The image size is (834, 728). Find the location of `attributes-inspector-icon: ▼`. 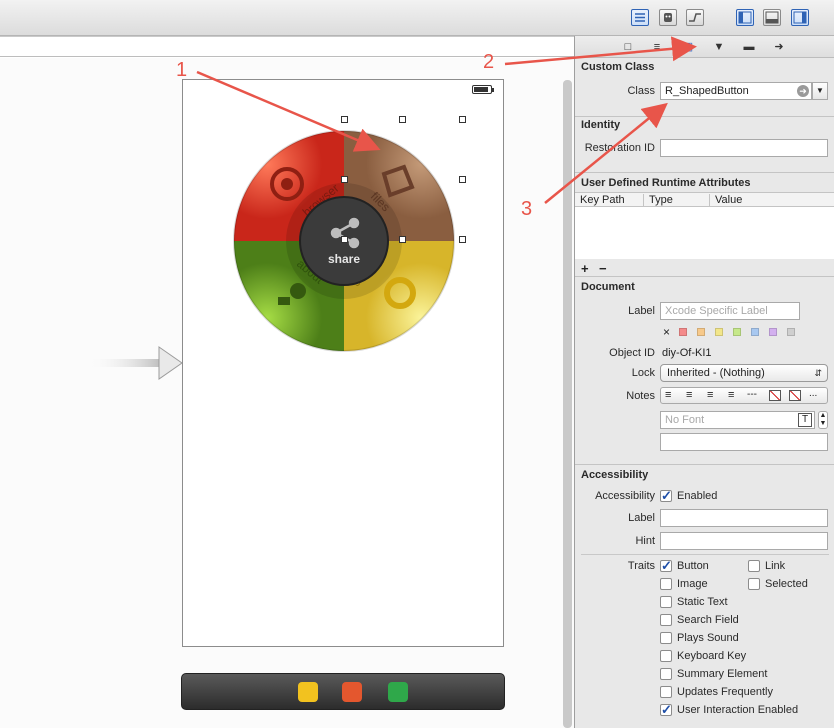

attributes-inspector-icon: ▼ is located at coordinates (719, 47).